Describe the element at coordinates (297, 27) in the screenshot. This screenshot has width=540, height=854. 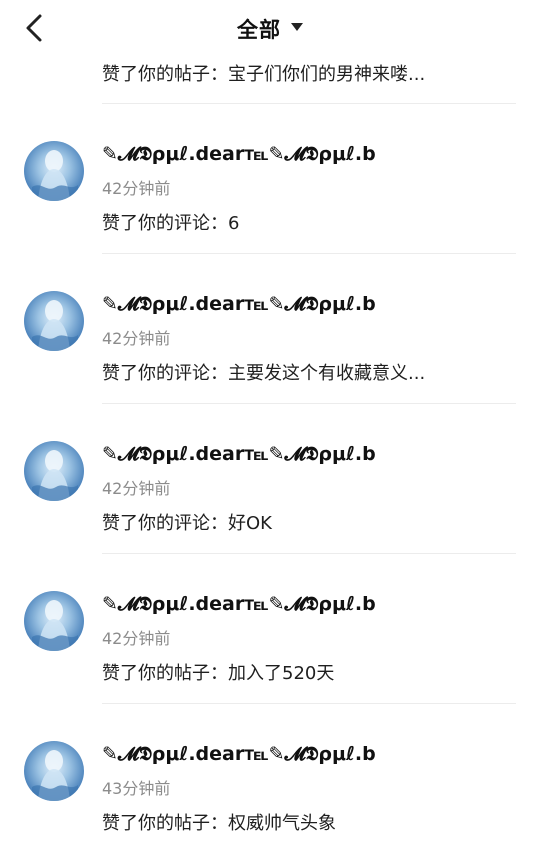
I see `caret-down-icon` at that location.